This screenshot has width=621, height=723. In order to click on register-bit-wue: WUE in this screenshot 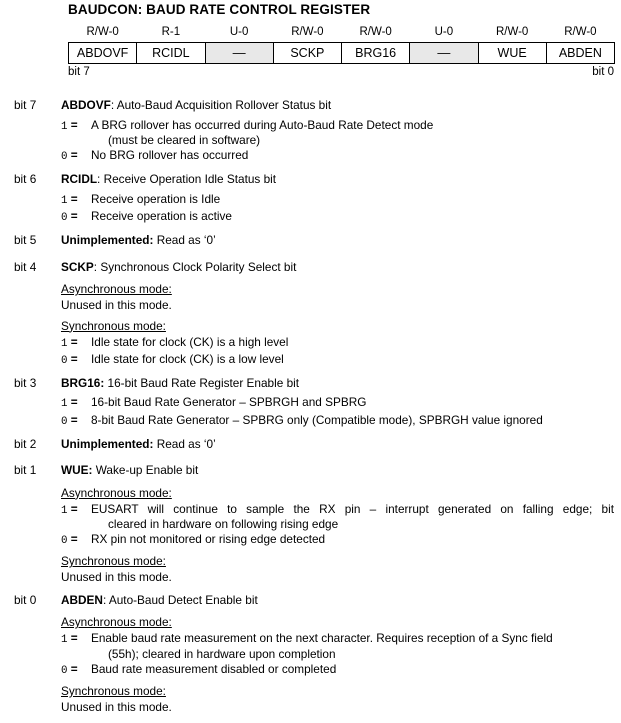, I will do `click(512, 53)`.